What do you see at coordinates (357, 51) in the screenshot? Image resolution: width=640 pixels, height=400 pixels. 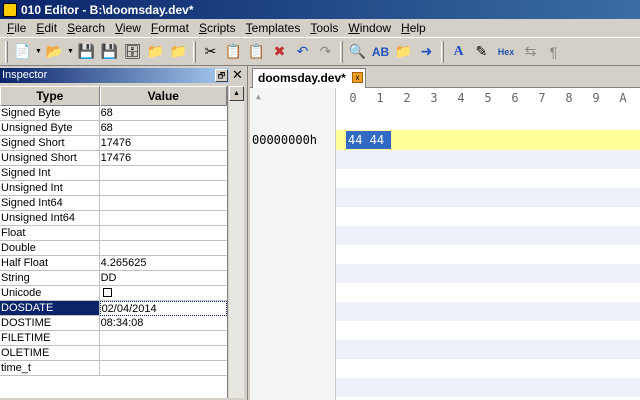 I see `find-icon: 🔍` at bounding box center [357, 51].